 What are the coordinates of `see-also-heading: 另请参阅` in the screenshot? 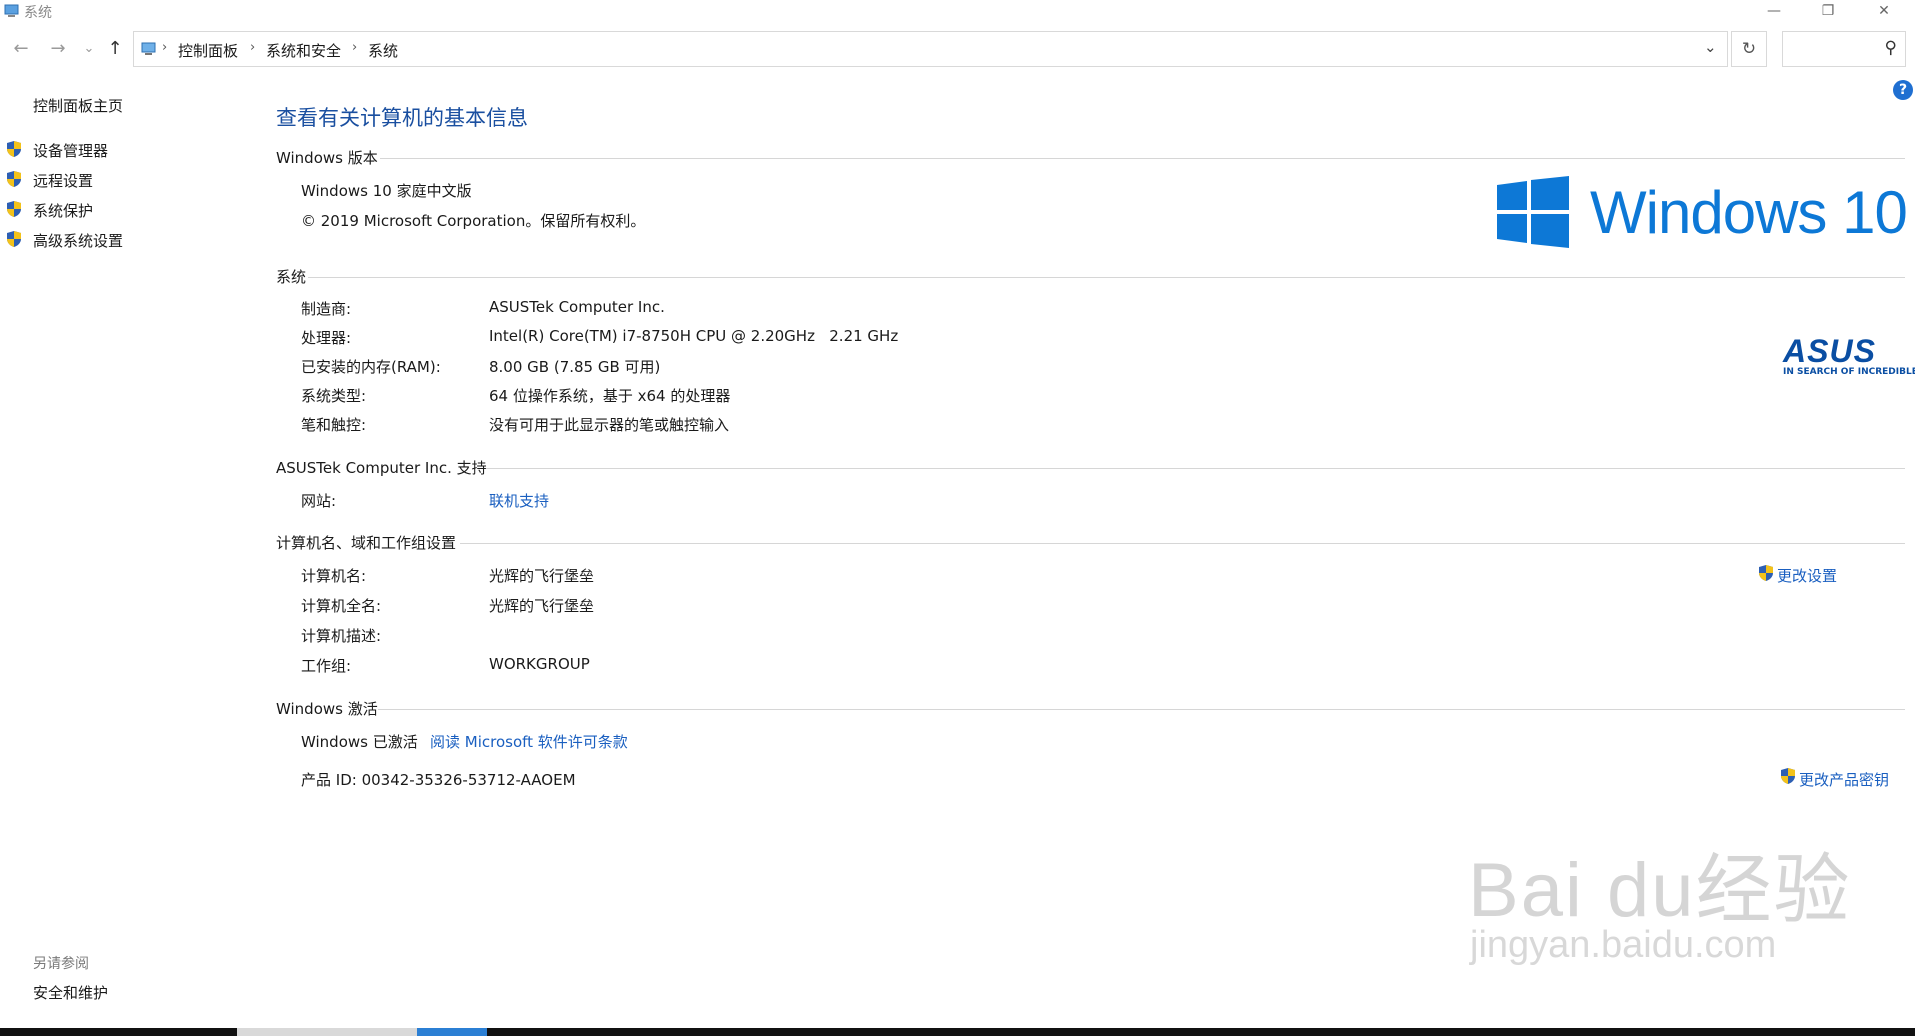 It's located at (61, 964).